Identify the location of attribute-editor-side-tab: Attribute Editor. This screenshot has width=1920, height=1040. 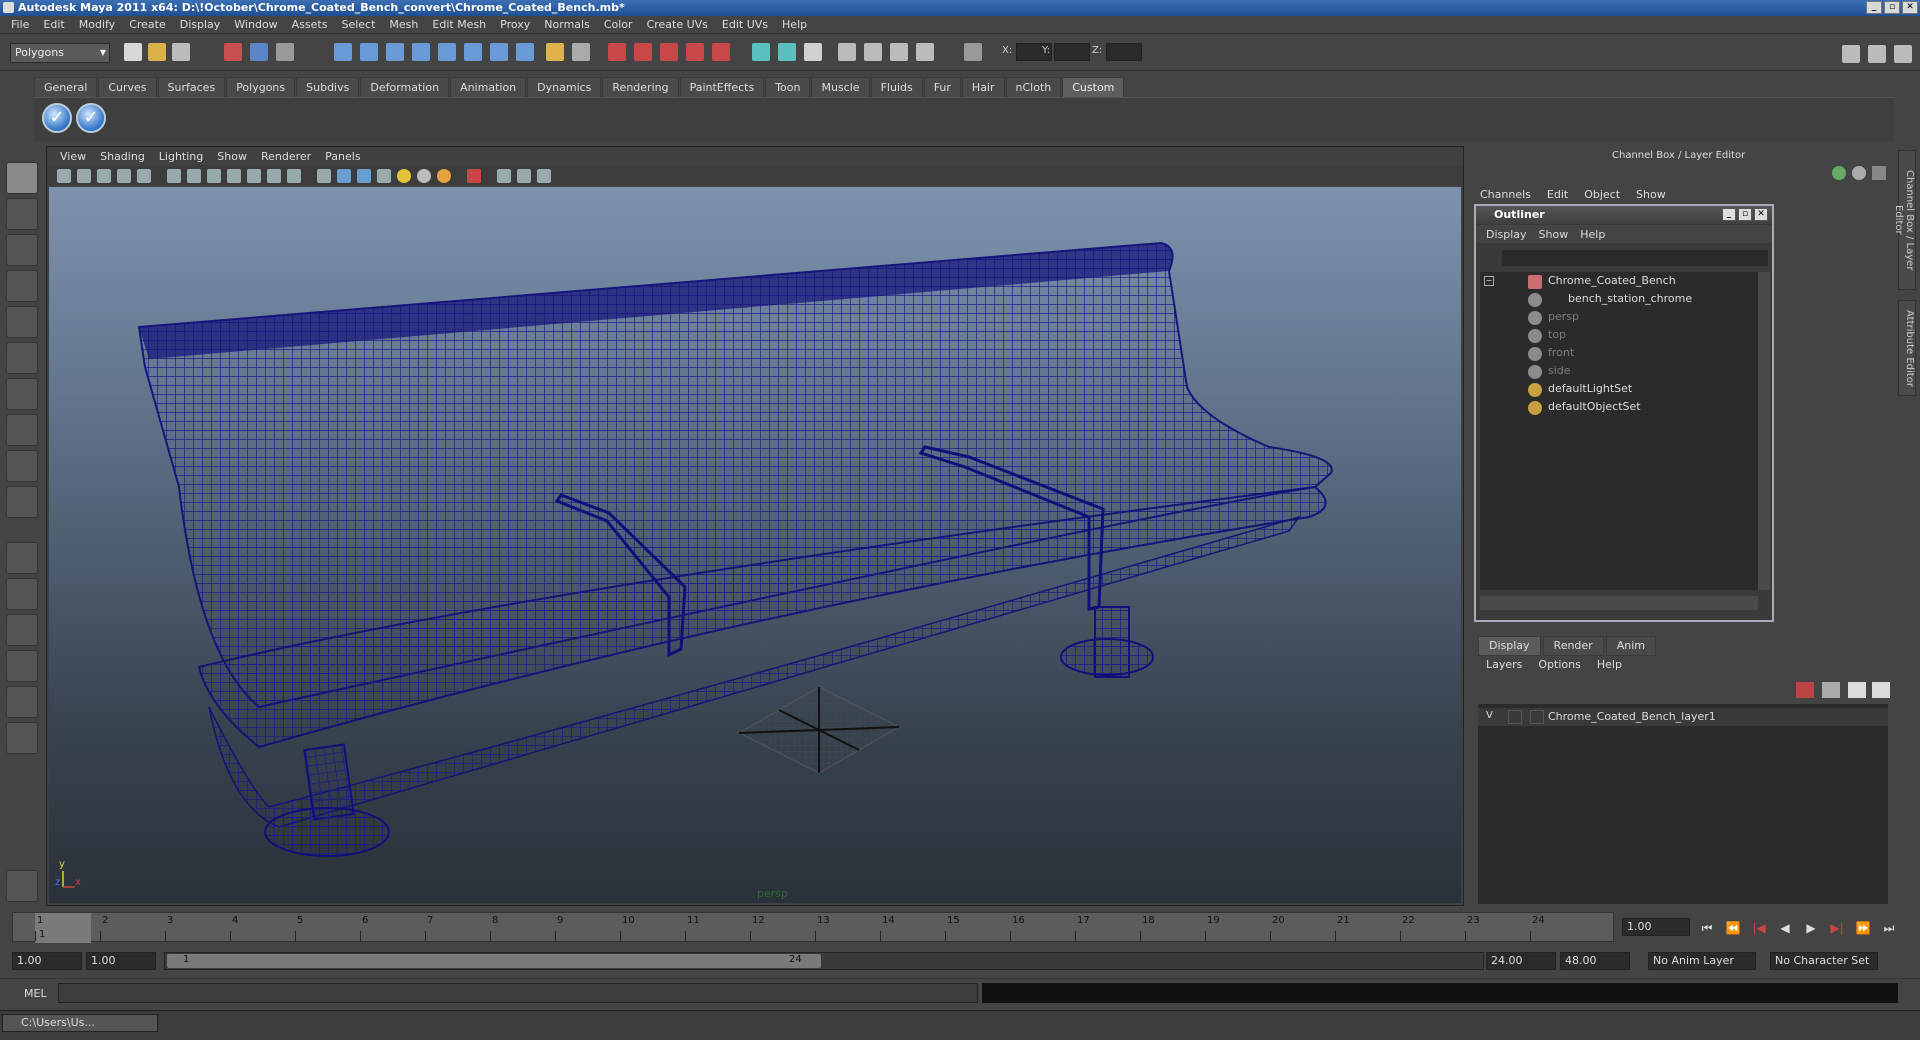
(1907, 348).